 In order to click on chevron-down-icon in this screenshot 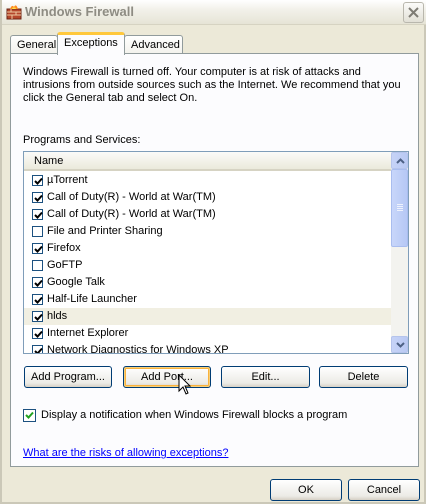, I will do `click(400, 345)`.